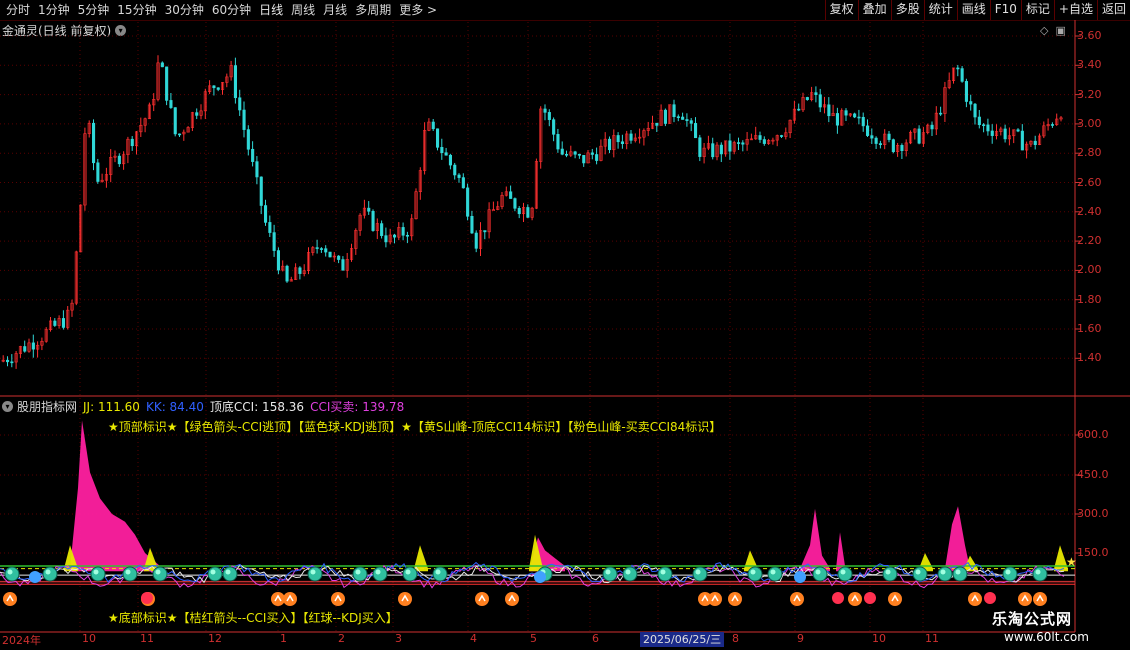 The image size is (1130, 650). I want to click on tab-period-2: 5分钟, so click(94, 10).